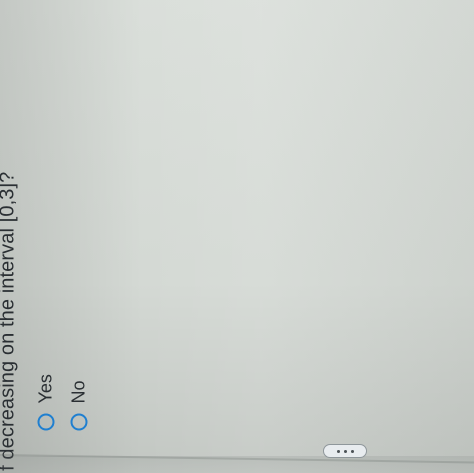 This screenshot has width=474, height=473. What do you see at coordinates (45, 389) in the screenshot?
I see `option-label-yes: Yes` at bounding box center [45, 389].